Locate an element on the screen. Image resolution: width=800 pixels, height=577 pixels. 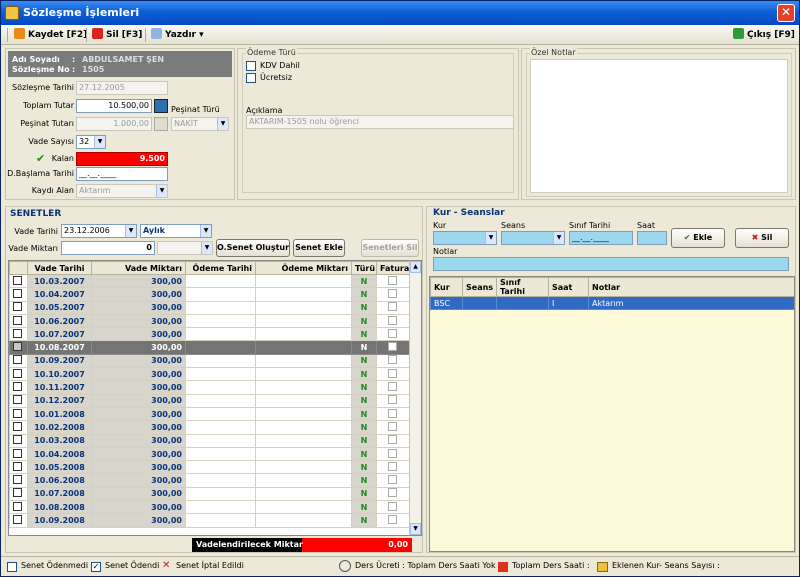
table-row: BSC I Aktarım is located at coordinates (612, 303).